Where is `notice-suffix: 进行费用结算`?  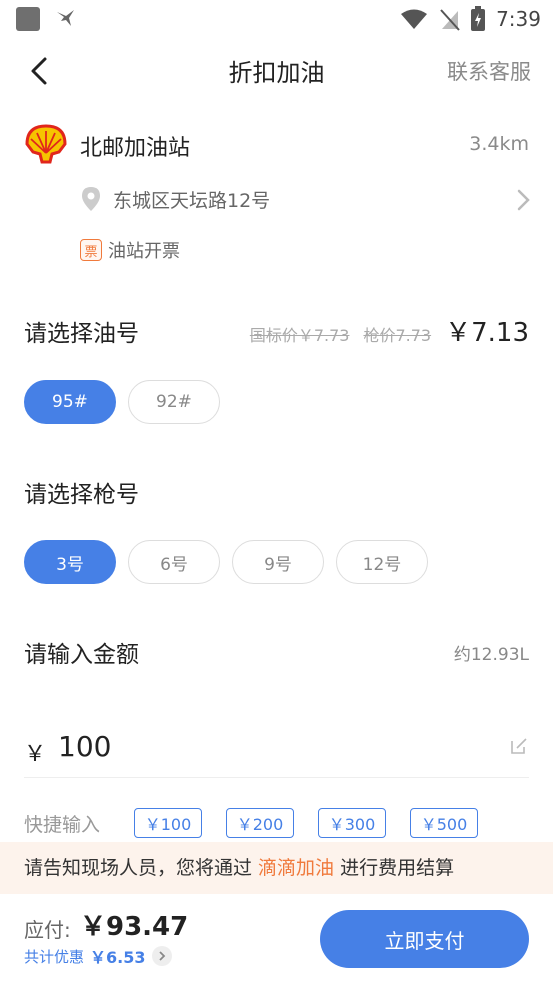
notice-suffix: 进行费用结算 is located at coordinates (394, 868).